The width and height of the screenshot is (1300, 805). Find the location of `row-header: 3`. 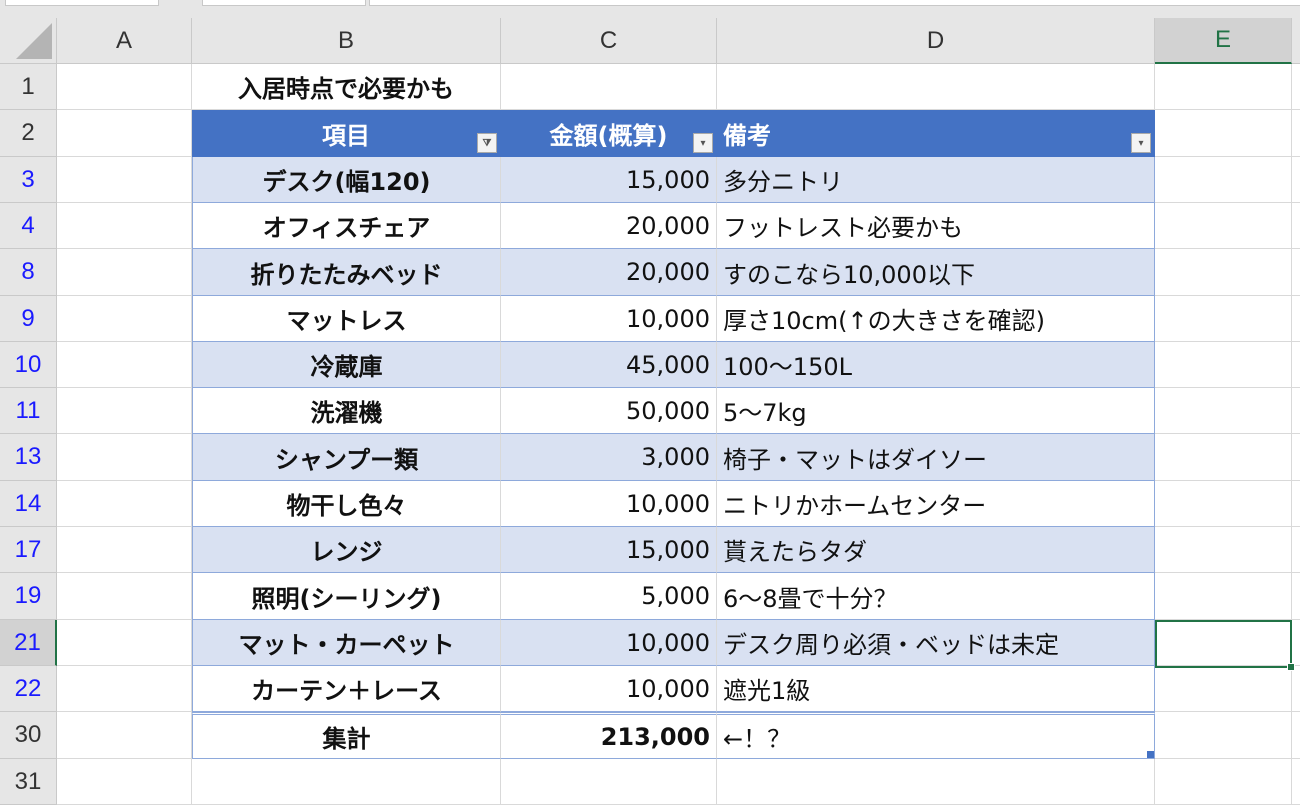

row-header: 3 is located at coordinates (28, 180).